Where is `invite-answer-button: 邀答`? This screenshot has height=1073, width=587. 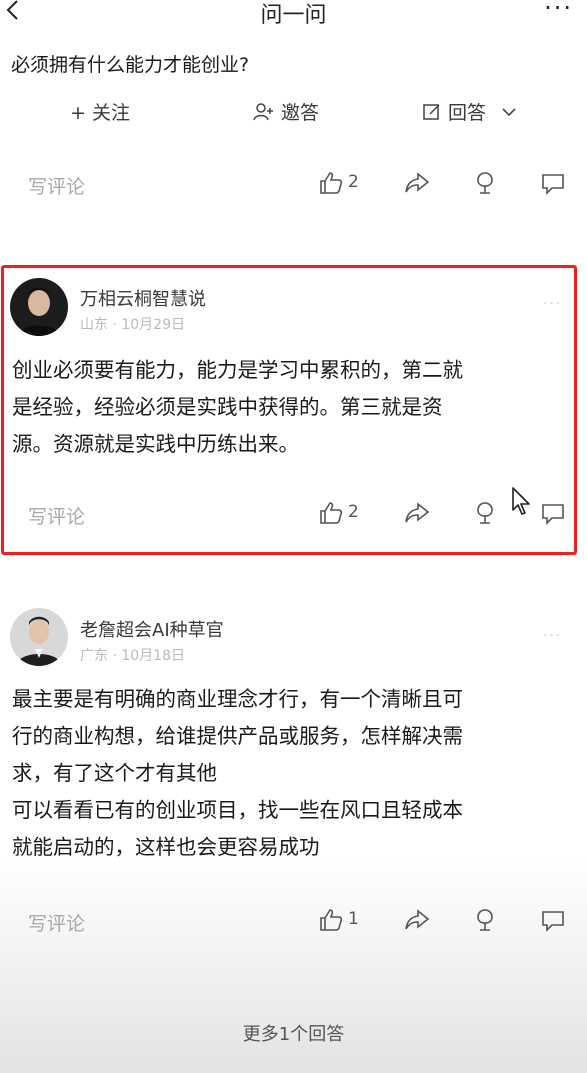 invite-answer-button: 邀答 is located at coordinates (286, 111).